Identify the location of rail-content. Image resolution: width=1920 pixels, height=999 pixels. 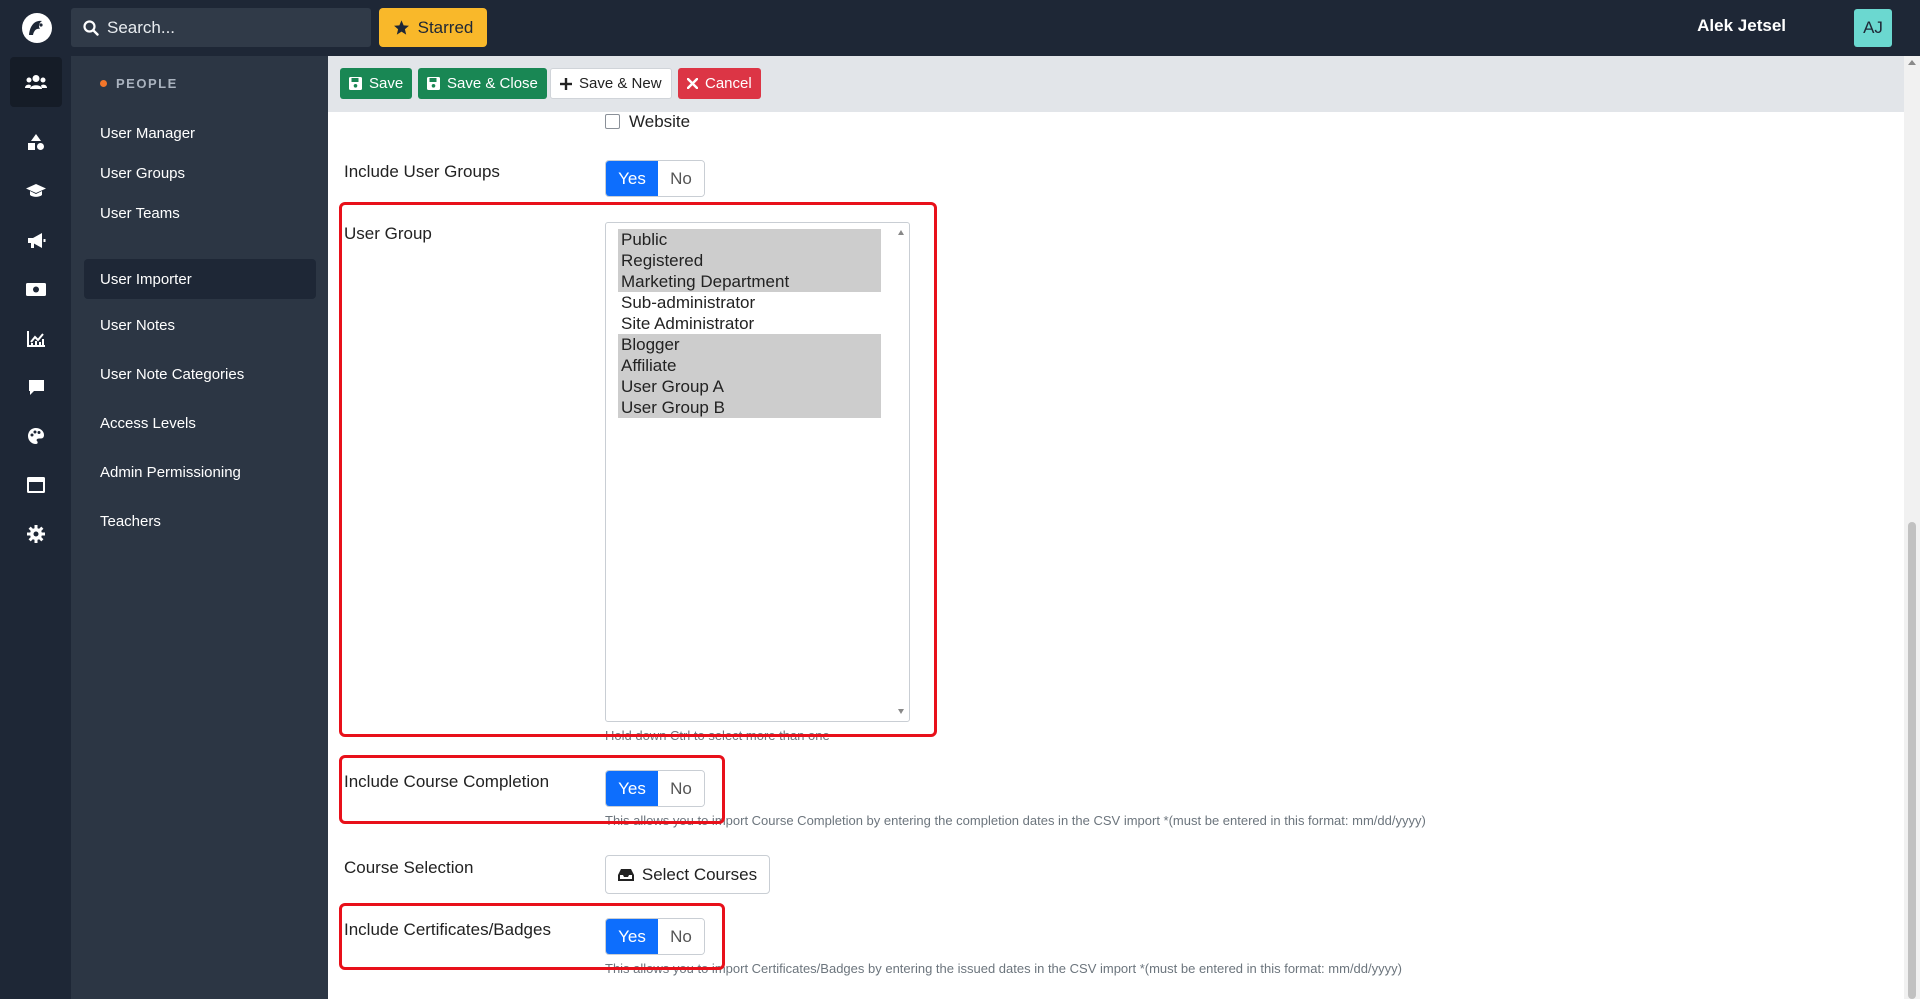
(36, 485).